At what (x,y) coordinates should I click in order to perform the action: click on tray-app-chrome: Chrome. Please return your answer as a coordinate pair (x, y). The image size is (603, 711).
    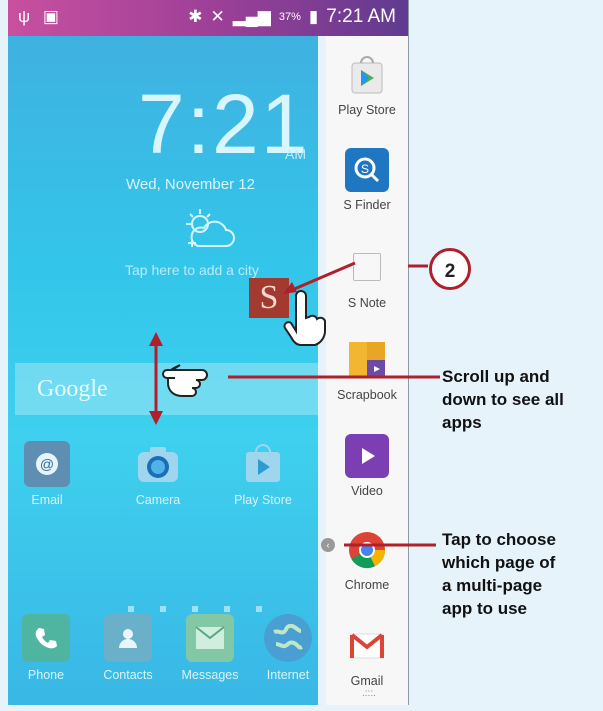
    Looking at the image, I should click on (367, 560).